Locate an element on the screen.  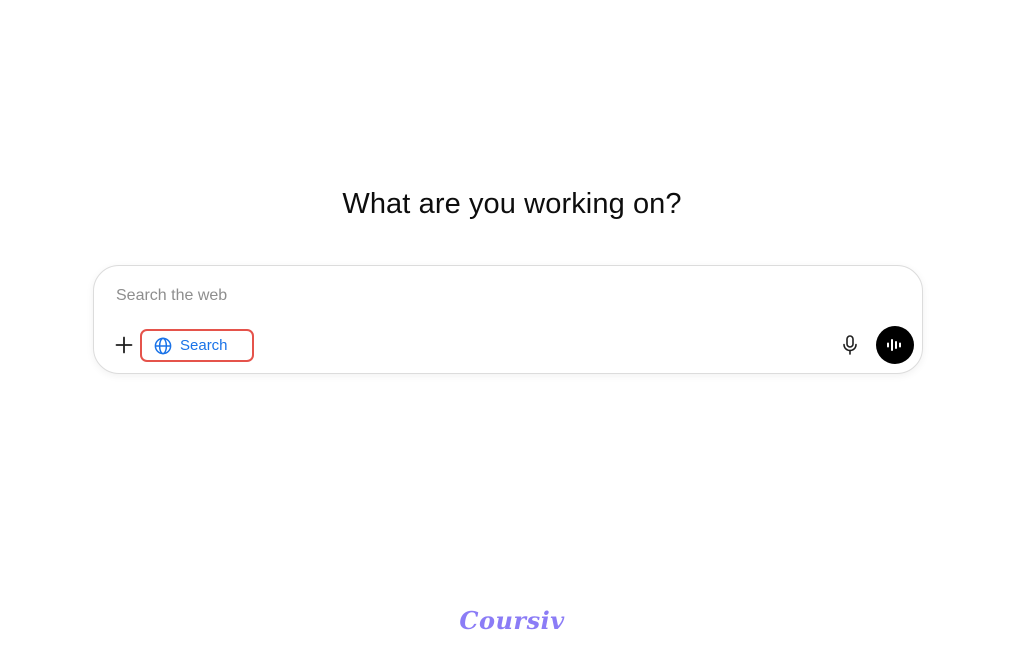
microphone-icon is located at coordinates (850, 345).